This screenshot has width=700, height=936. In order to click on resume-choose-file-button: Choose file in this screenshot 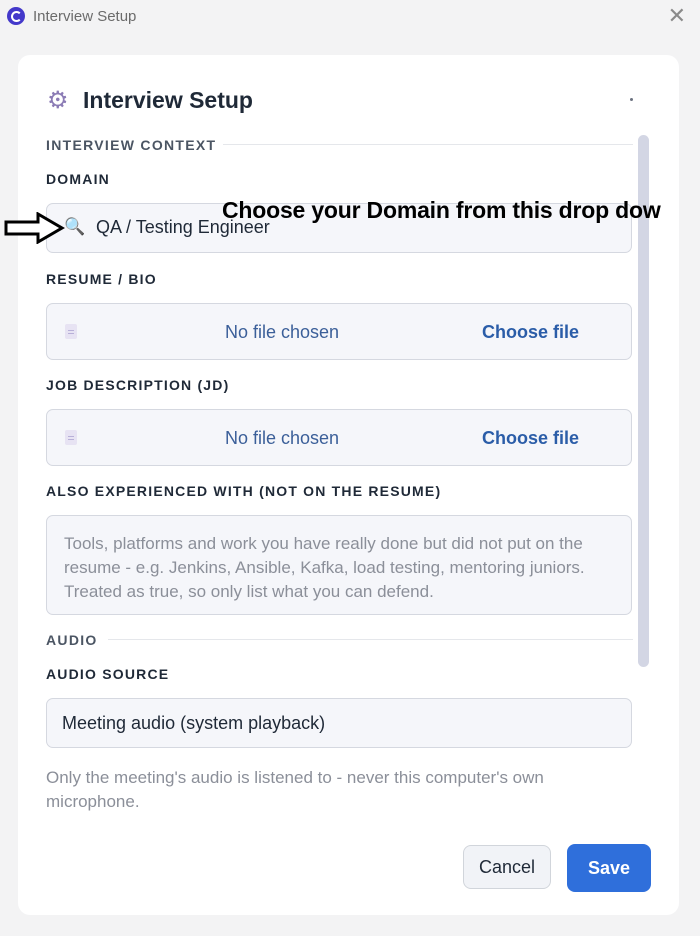, I will do `click(530, 332)`.